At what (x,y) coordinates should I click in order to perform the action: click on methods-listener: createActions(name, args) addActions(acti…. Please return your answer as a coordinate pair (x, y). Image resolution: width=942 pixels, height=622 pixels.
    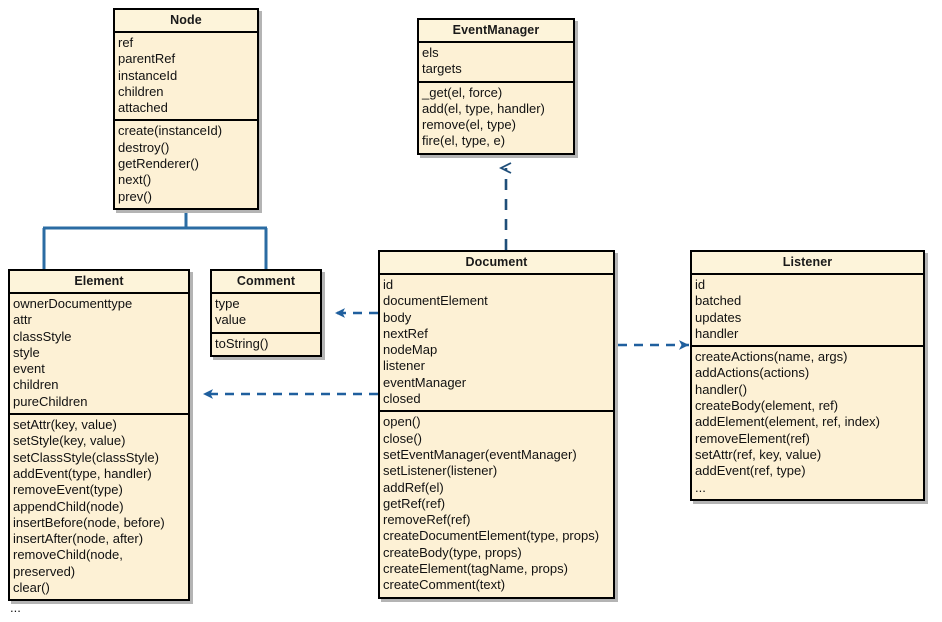
    Looking at the image, I should click on (807, 422).